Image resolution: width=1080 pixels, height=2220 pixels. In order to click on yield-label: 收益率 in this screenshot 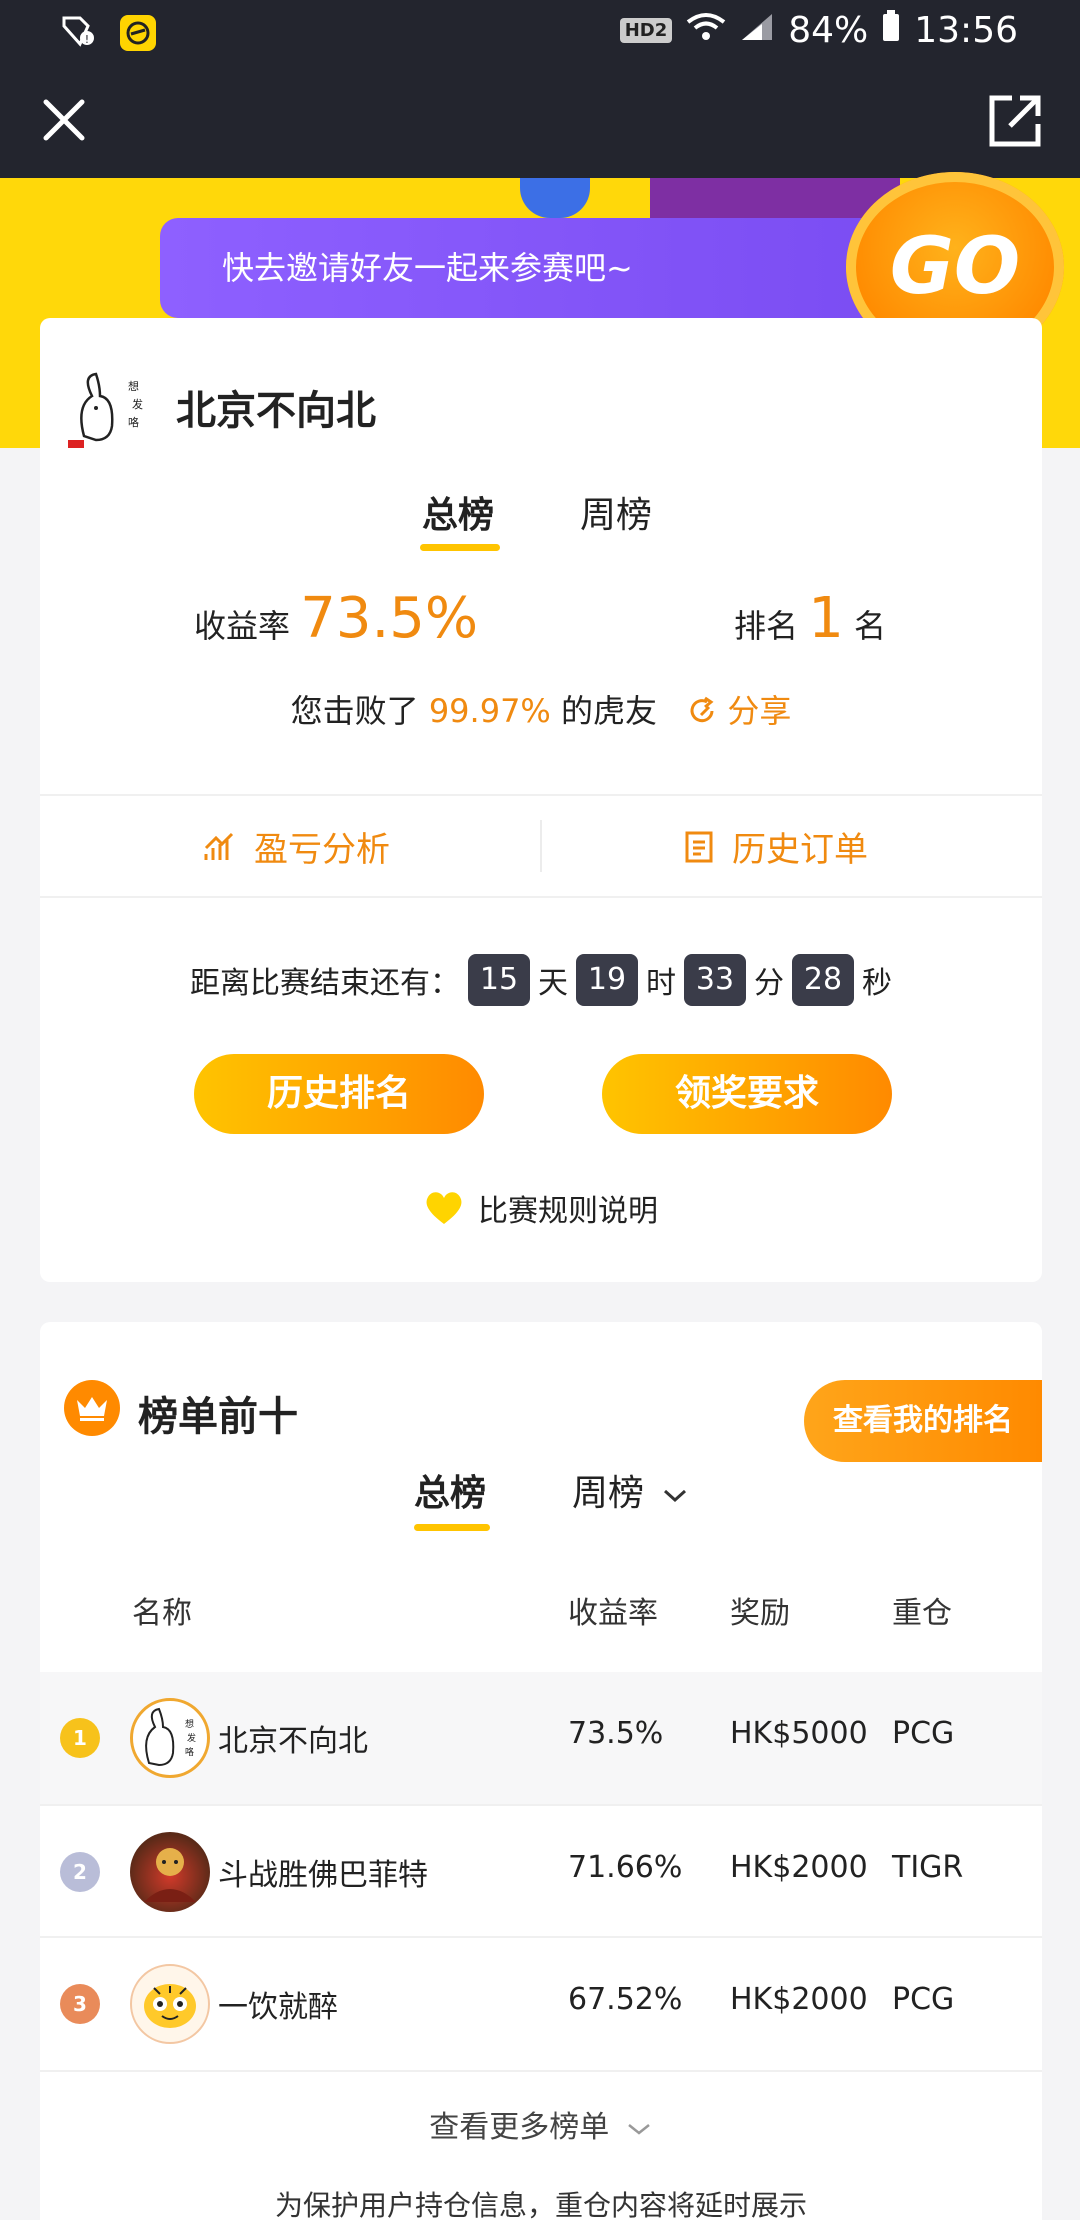, I will do `click(242, 626)`.